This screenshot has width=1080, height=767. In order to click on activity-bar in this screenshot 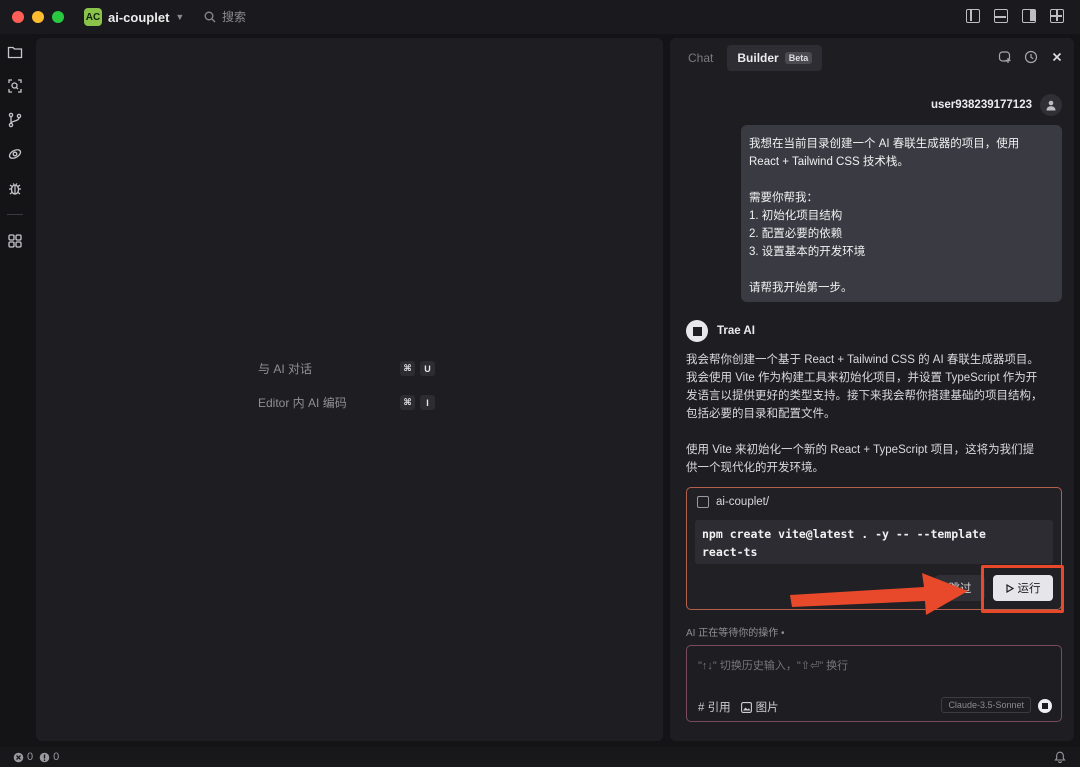, I will do `click(15, 390)`.